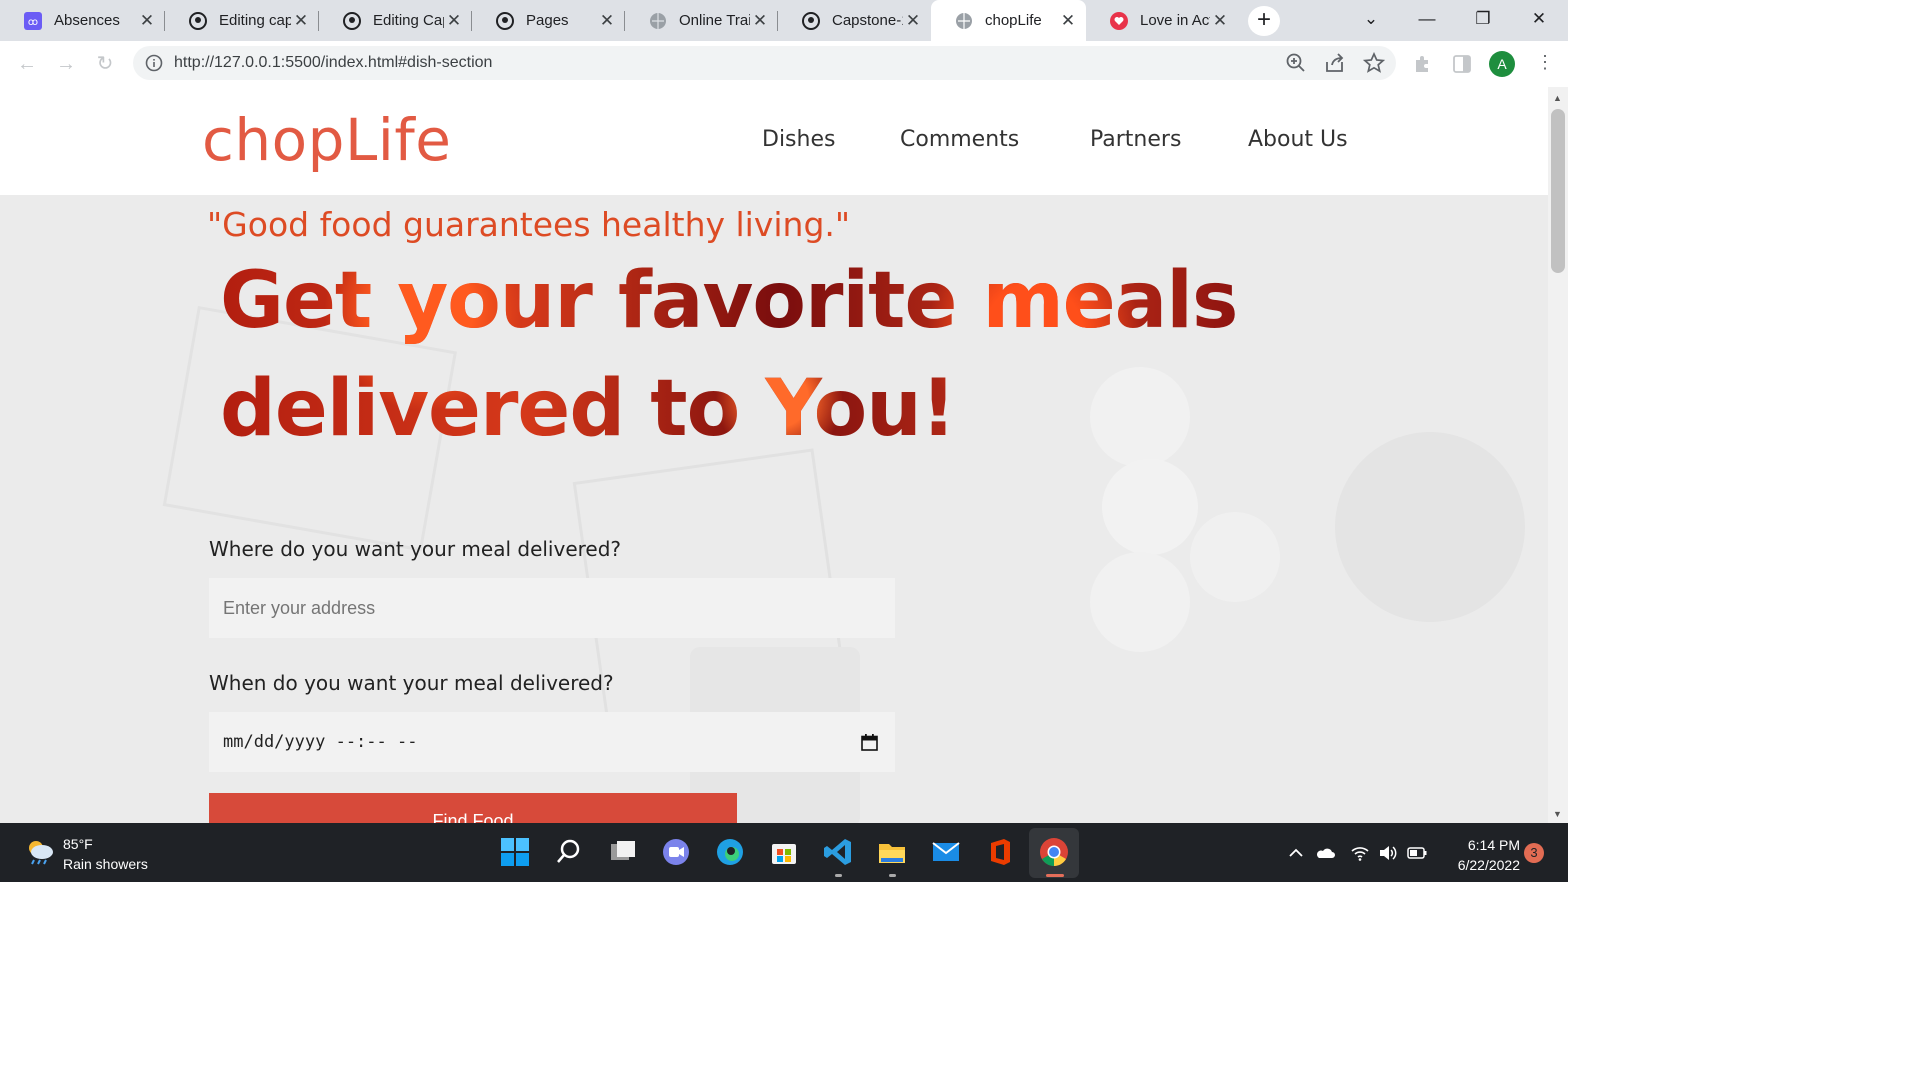 The image size is (1920, 1080). Describe the element at coordinates (320, 742) in the screenshot. I see `datetime-value: mm/dd/yyyy --:-- --` at that location.